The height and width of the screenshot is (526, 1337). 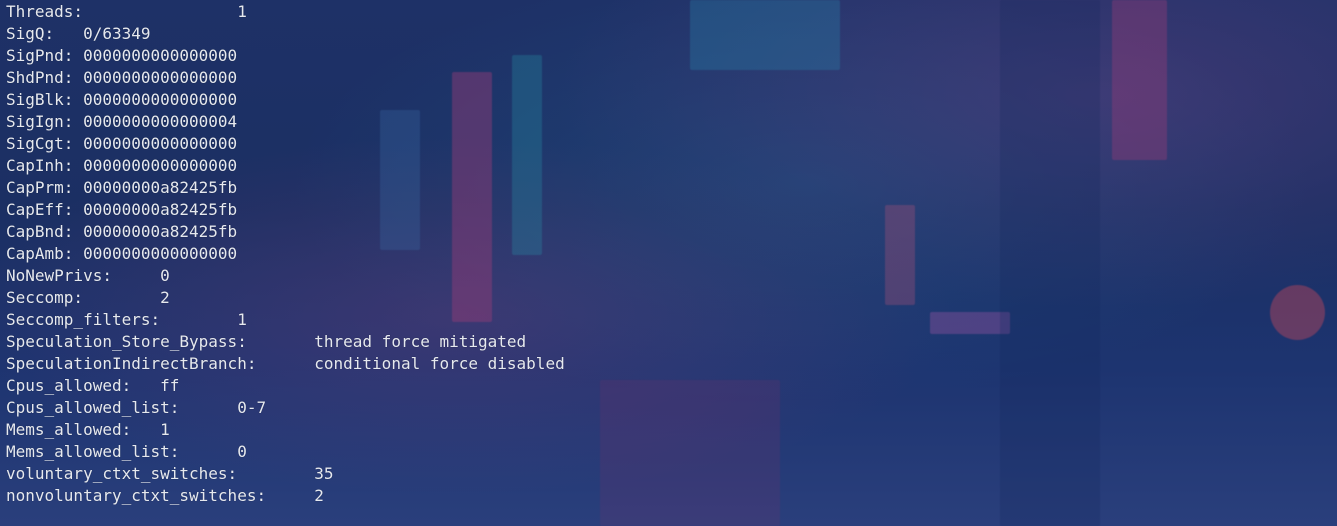 I want to click on status-key: SigCgt:, so click(x=40, y=143).